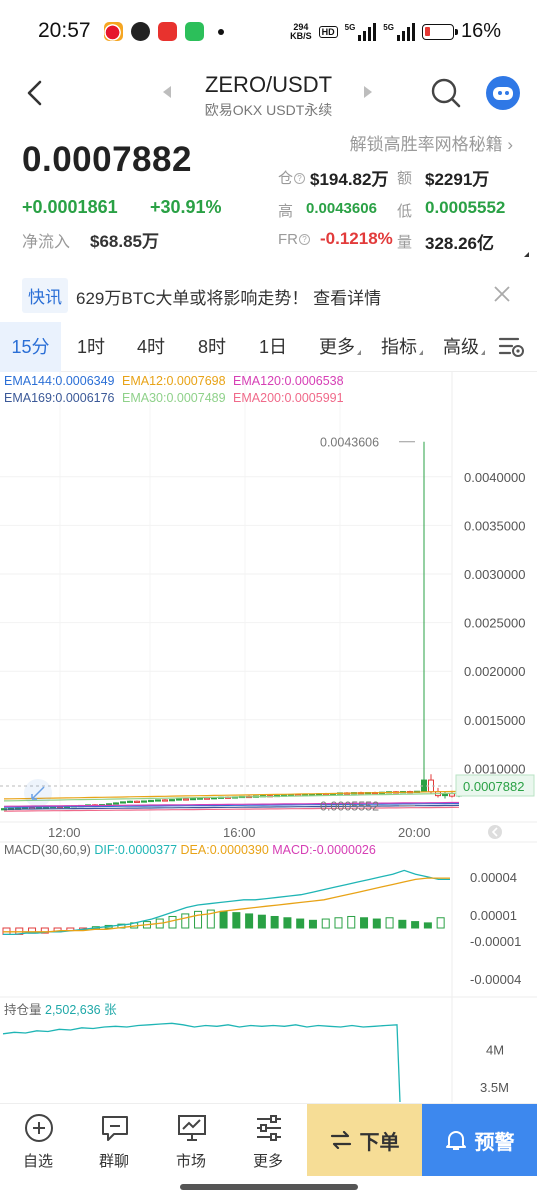 The image size is (537, 1200). Describe the element at coordinates (340, 1140) in the screenshot. I see `swap-arrows-icon` at that location.